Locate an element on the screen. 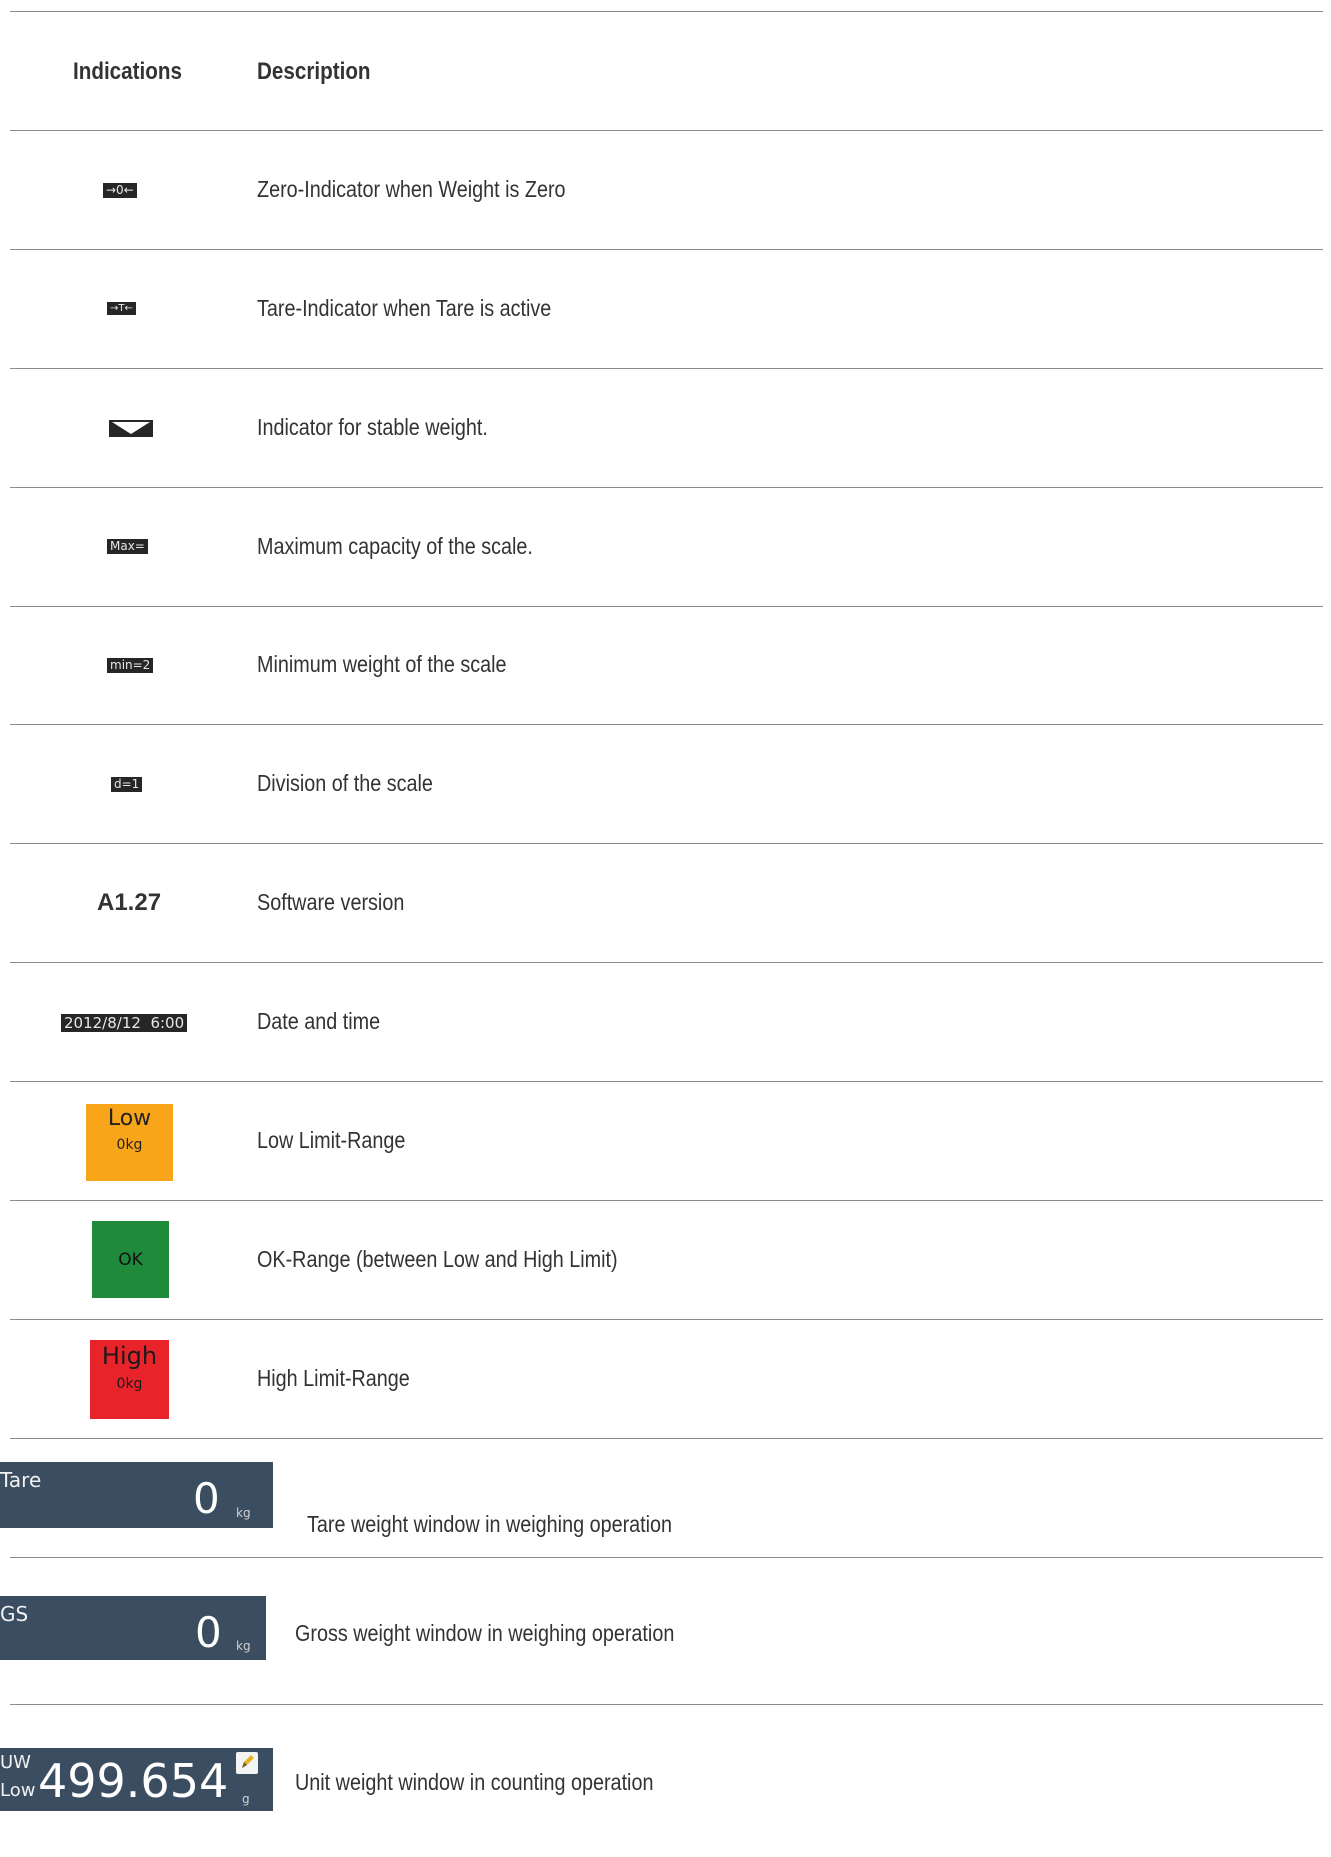  row-description: Date and time is located at coordinates (319, 1021).